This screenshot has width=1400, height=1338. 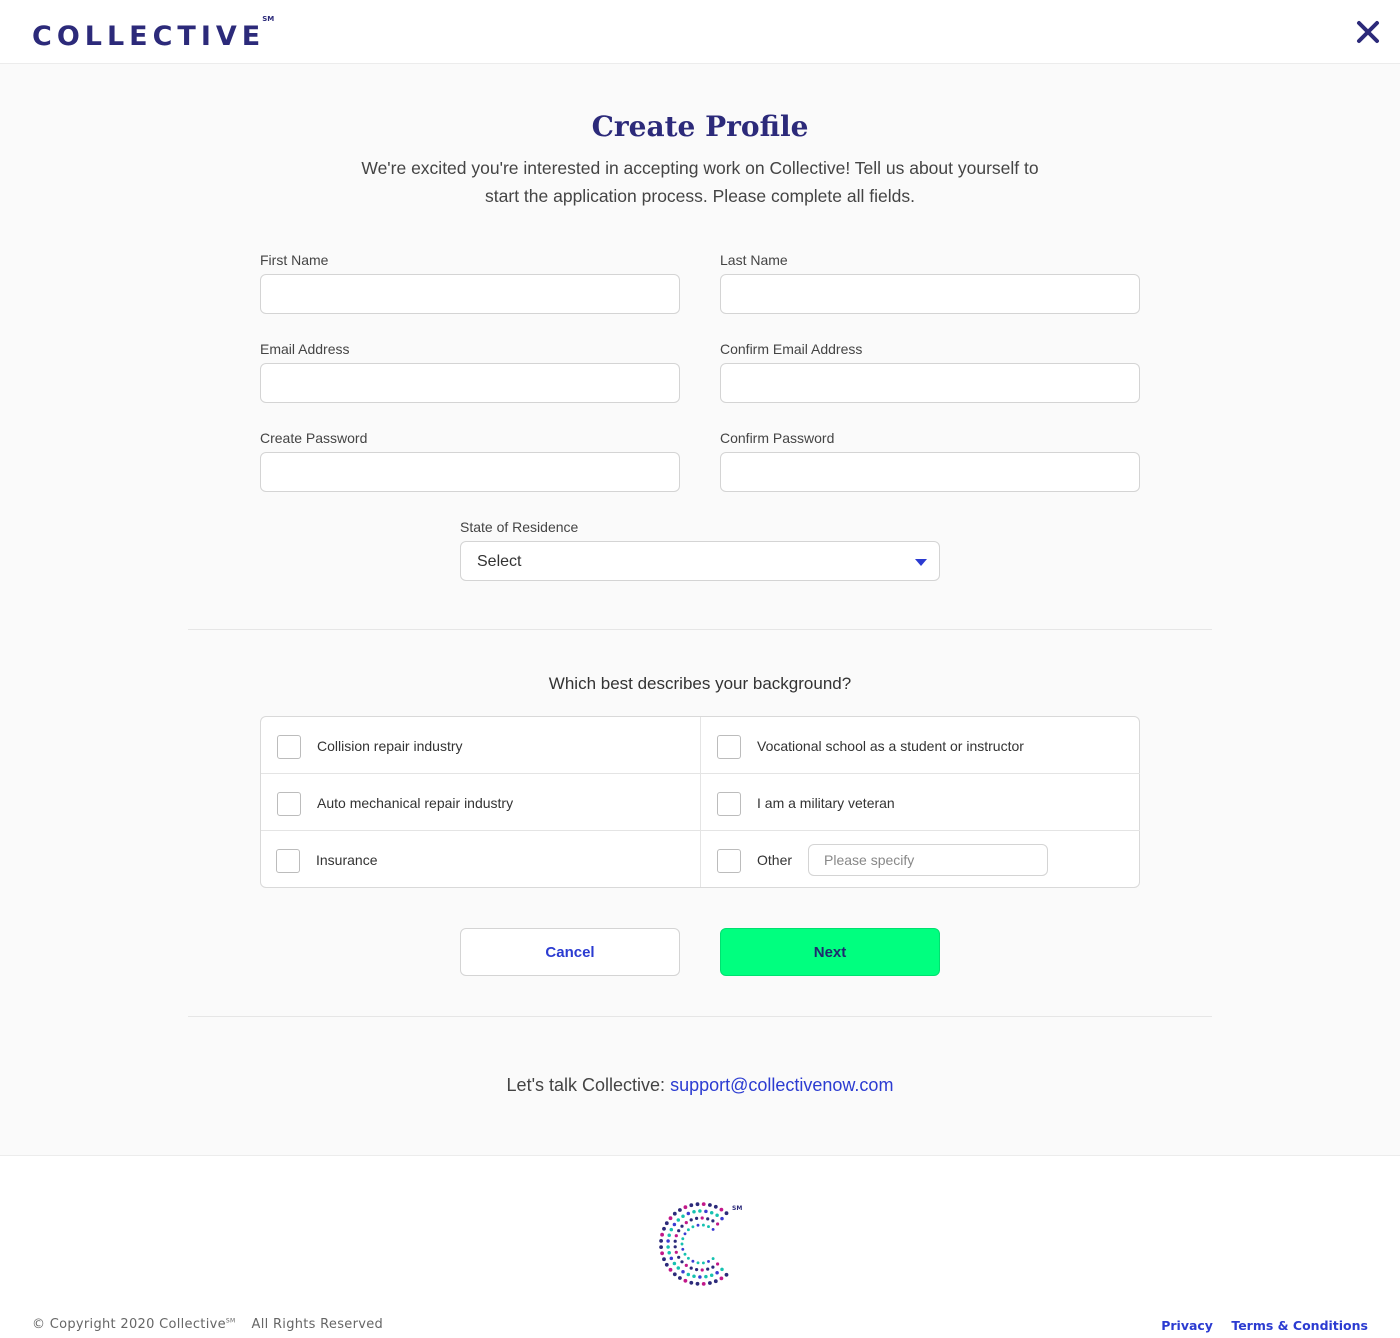 I want to click on copyright-text: © Copyright 2020 Collective, so click(x=129, y=1324).